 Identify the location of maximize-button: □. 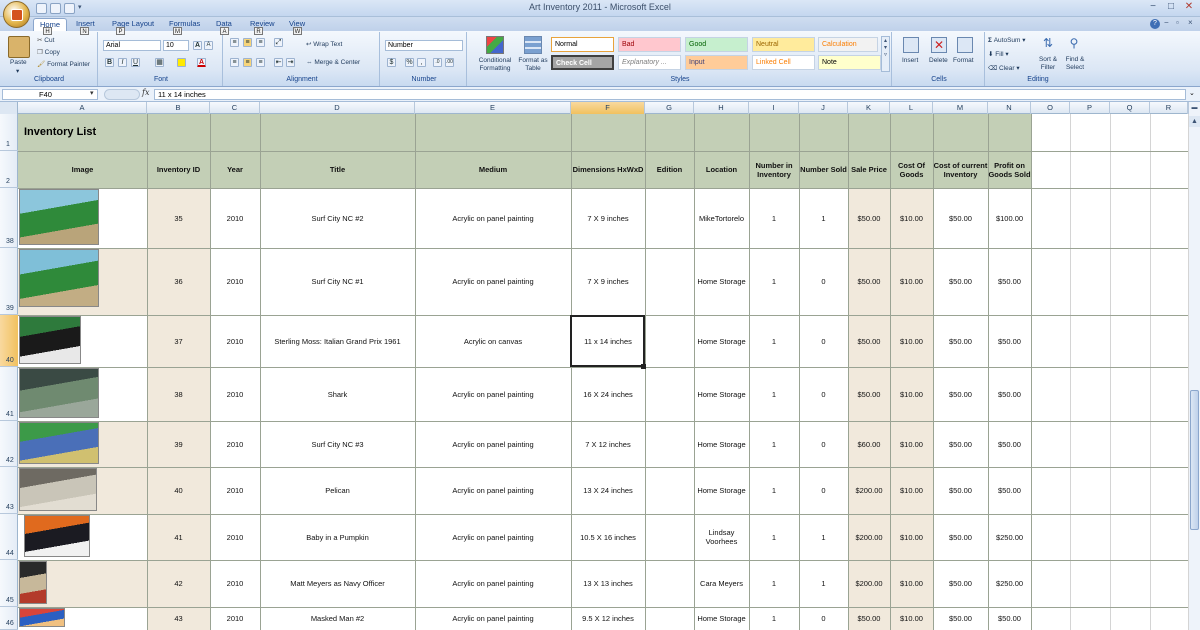
(1171, 7).